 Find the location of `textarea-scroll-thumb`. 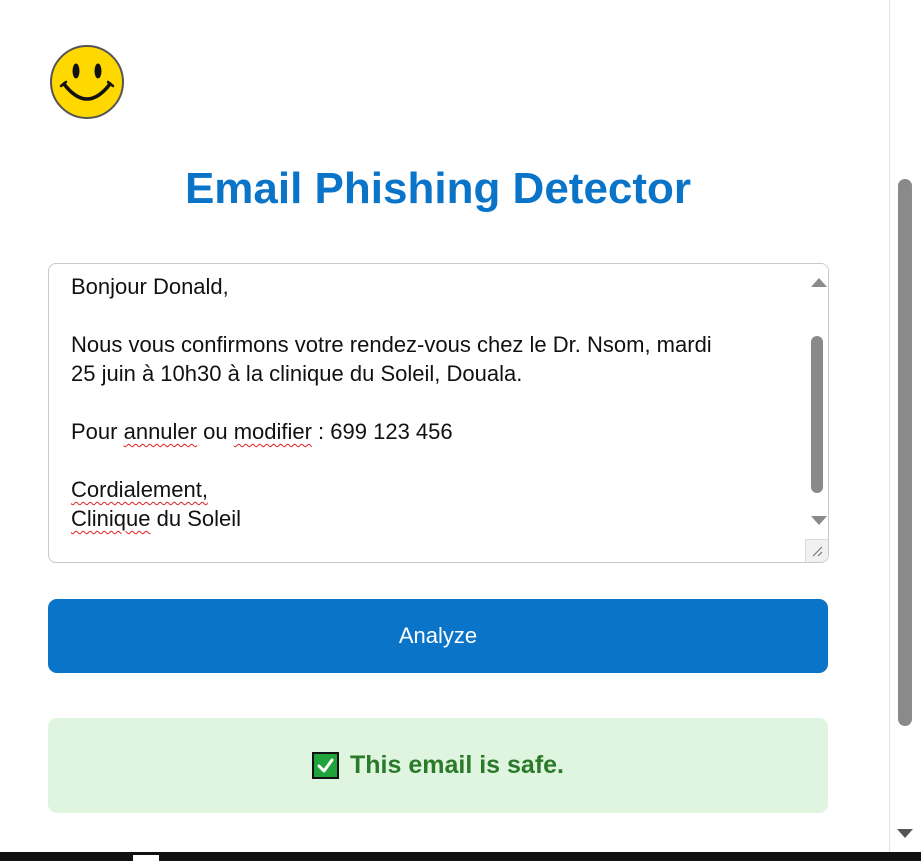

textarea-scroll-thumb is located at coordinates (817, 414).